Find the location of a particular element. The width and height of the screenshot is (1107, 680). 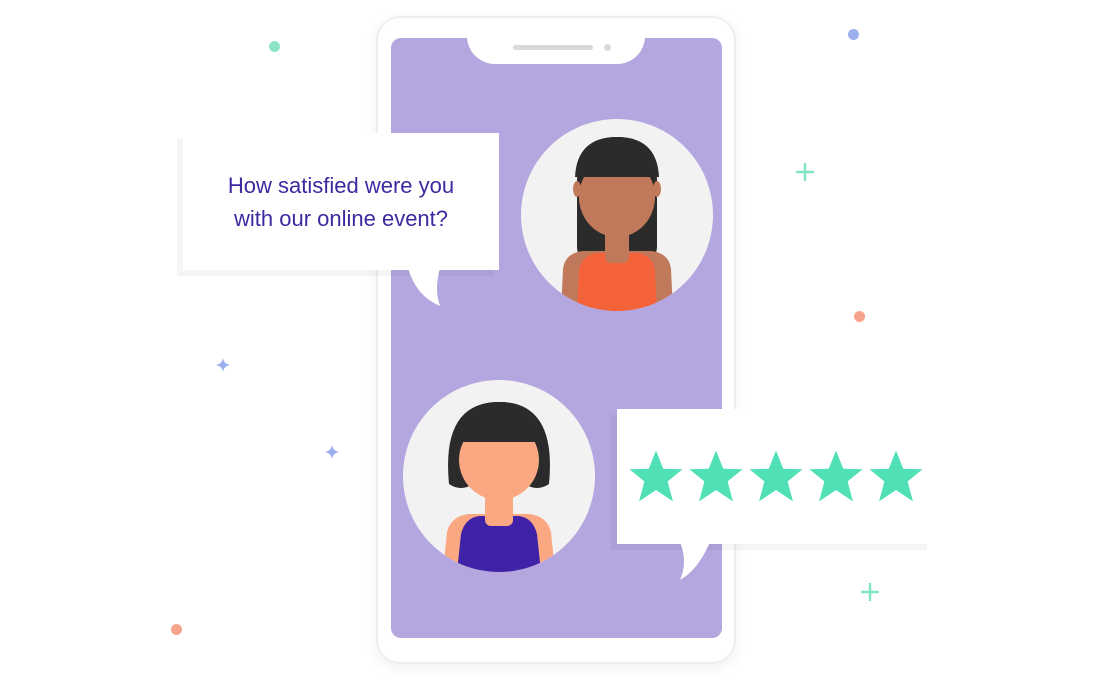

question-line-1: How satisfied were you is located at coordinates (341, 185).